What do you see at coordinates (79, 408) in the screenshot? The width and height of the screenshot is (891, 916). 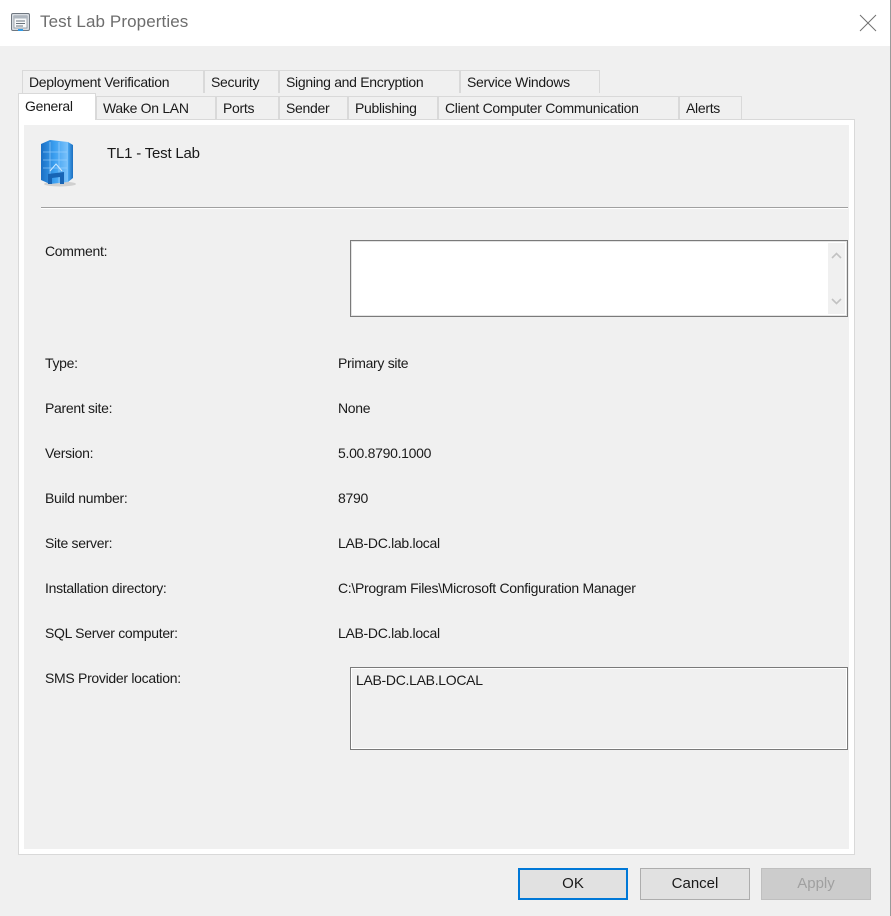 I see `parent-site-label: Parent site:` at bounding box center [79, 408].